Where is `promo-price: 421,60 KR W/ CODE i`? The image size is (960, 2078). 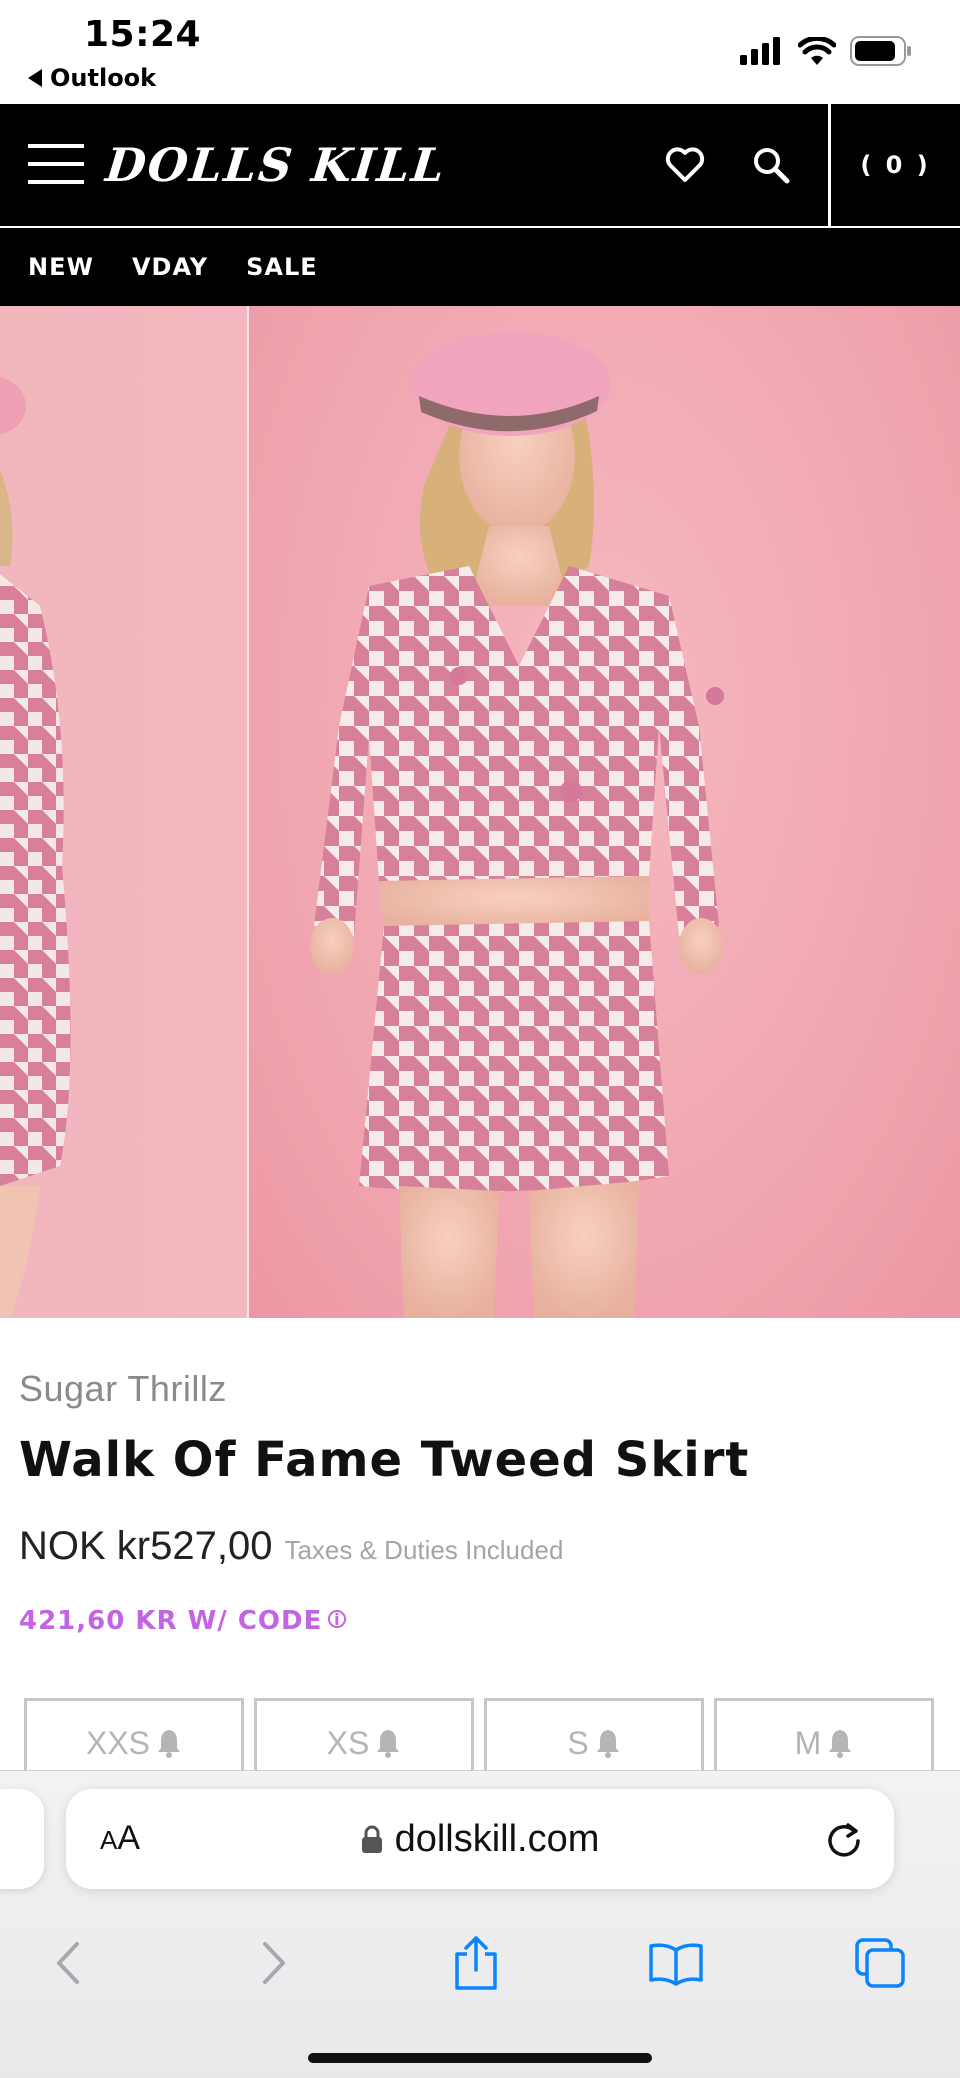
promo-price: 421,60 KR W/ CODE i is located at coordinates (183, 1621).